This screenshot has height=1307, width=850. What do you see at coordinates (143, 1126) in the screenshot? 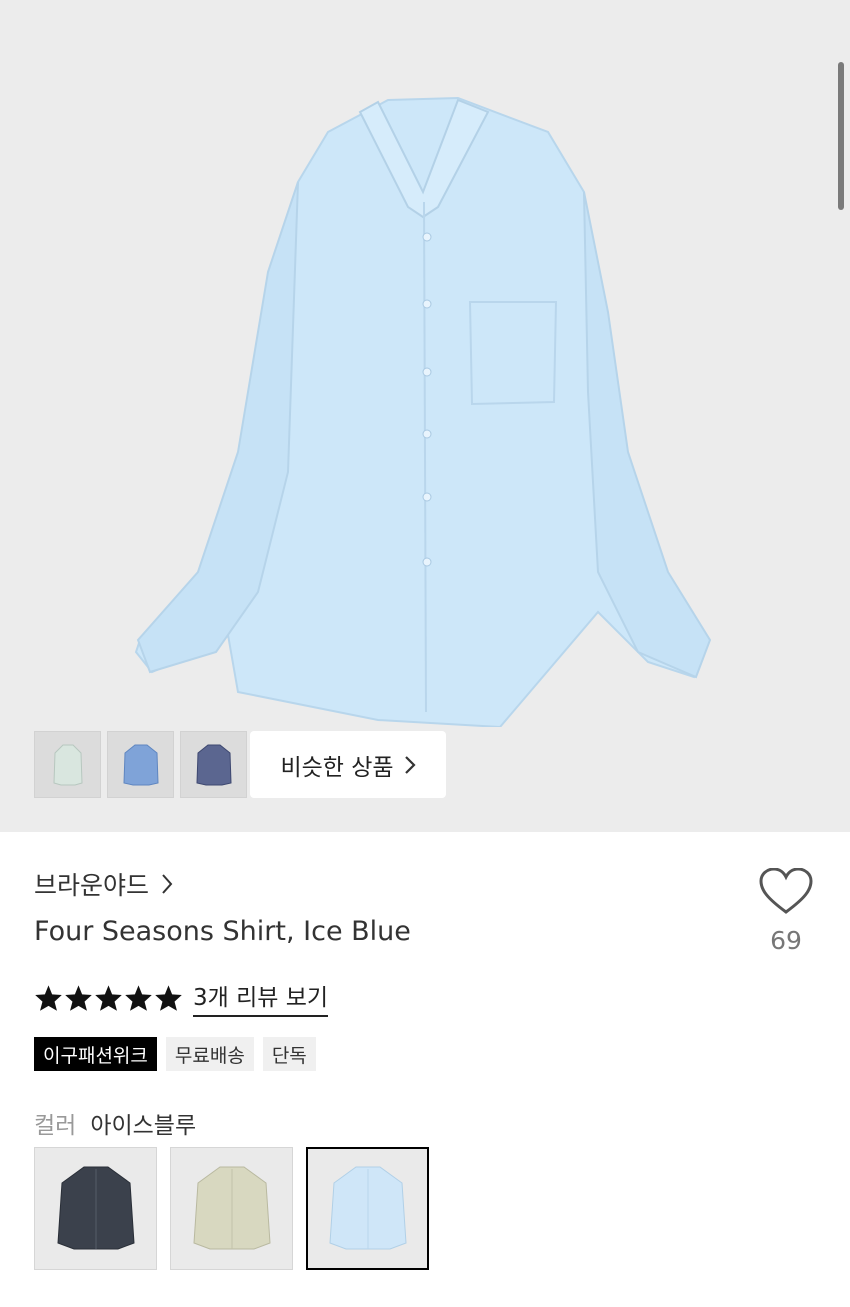
I see `color-value: 아이스블루` at bounding box center [143, 1126].